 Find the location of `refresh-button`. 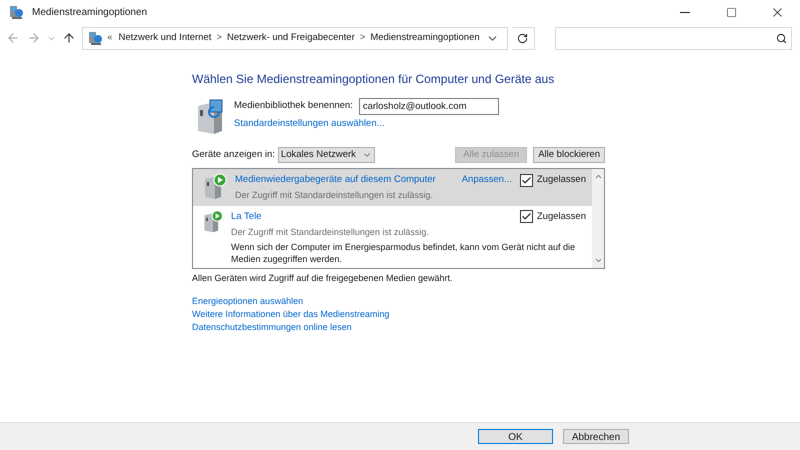

refresh-button is located at coordinates (523, 38).